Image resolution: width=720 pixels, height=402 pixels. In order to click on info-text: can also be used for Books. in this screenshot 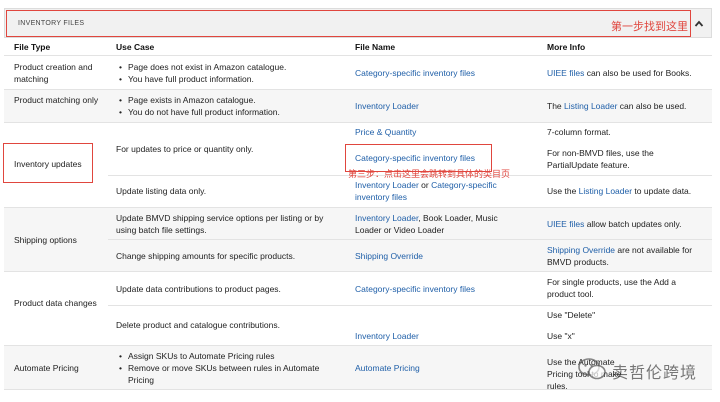, I will do `click(638, 73)`.